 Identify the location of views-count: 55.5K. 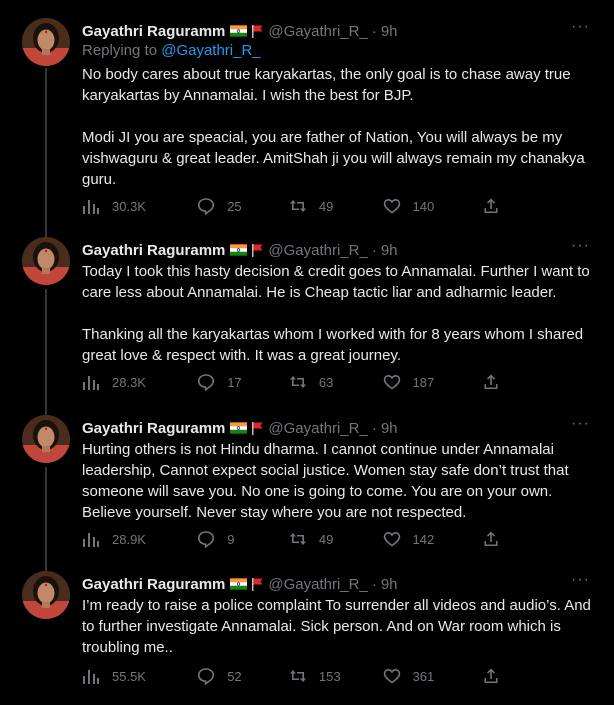
(129, 676).